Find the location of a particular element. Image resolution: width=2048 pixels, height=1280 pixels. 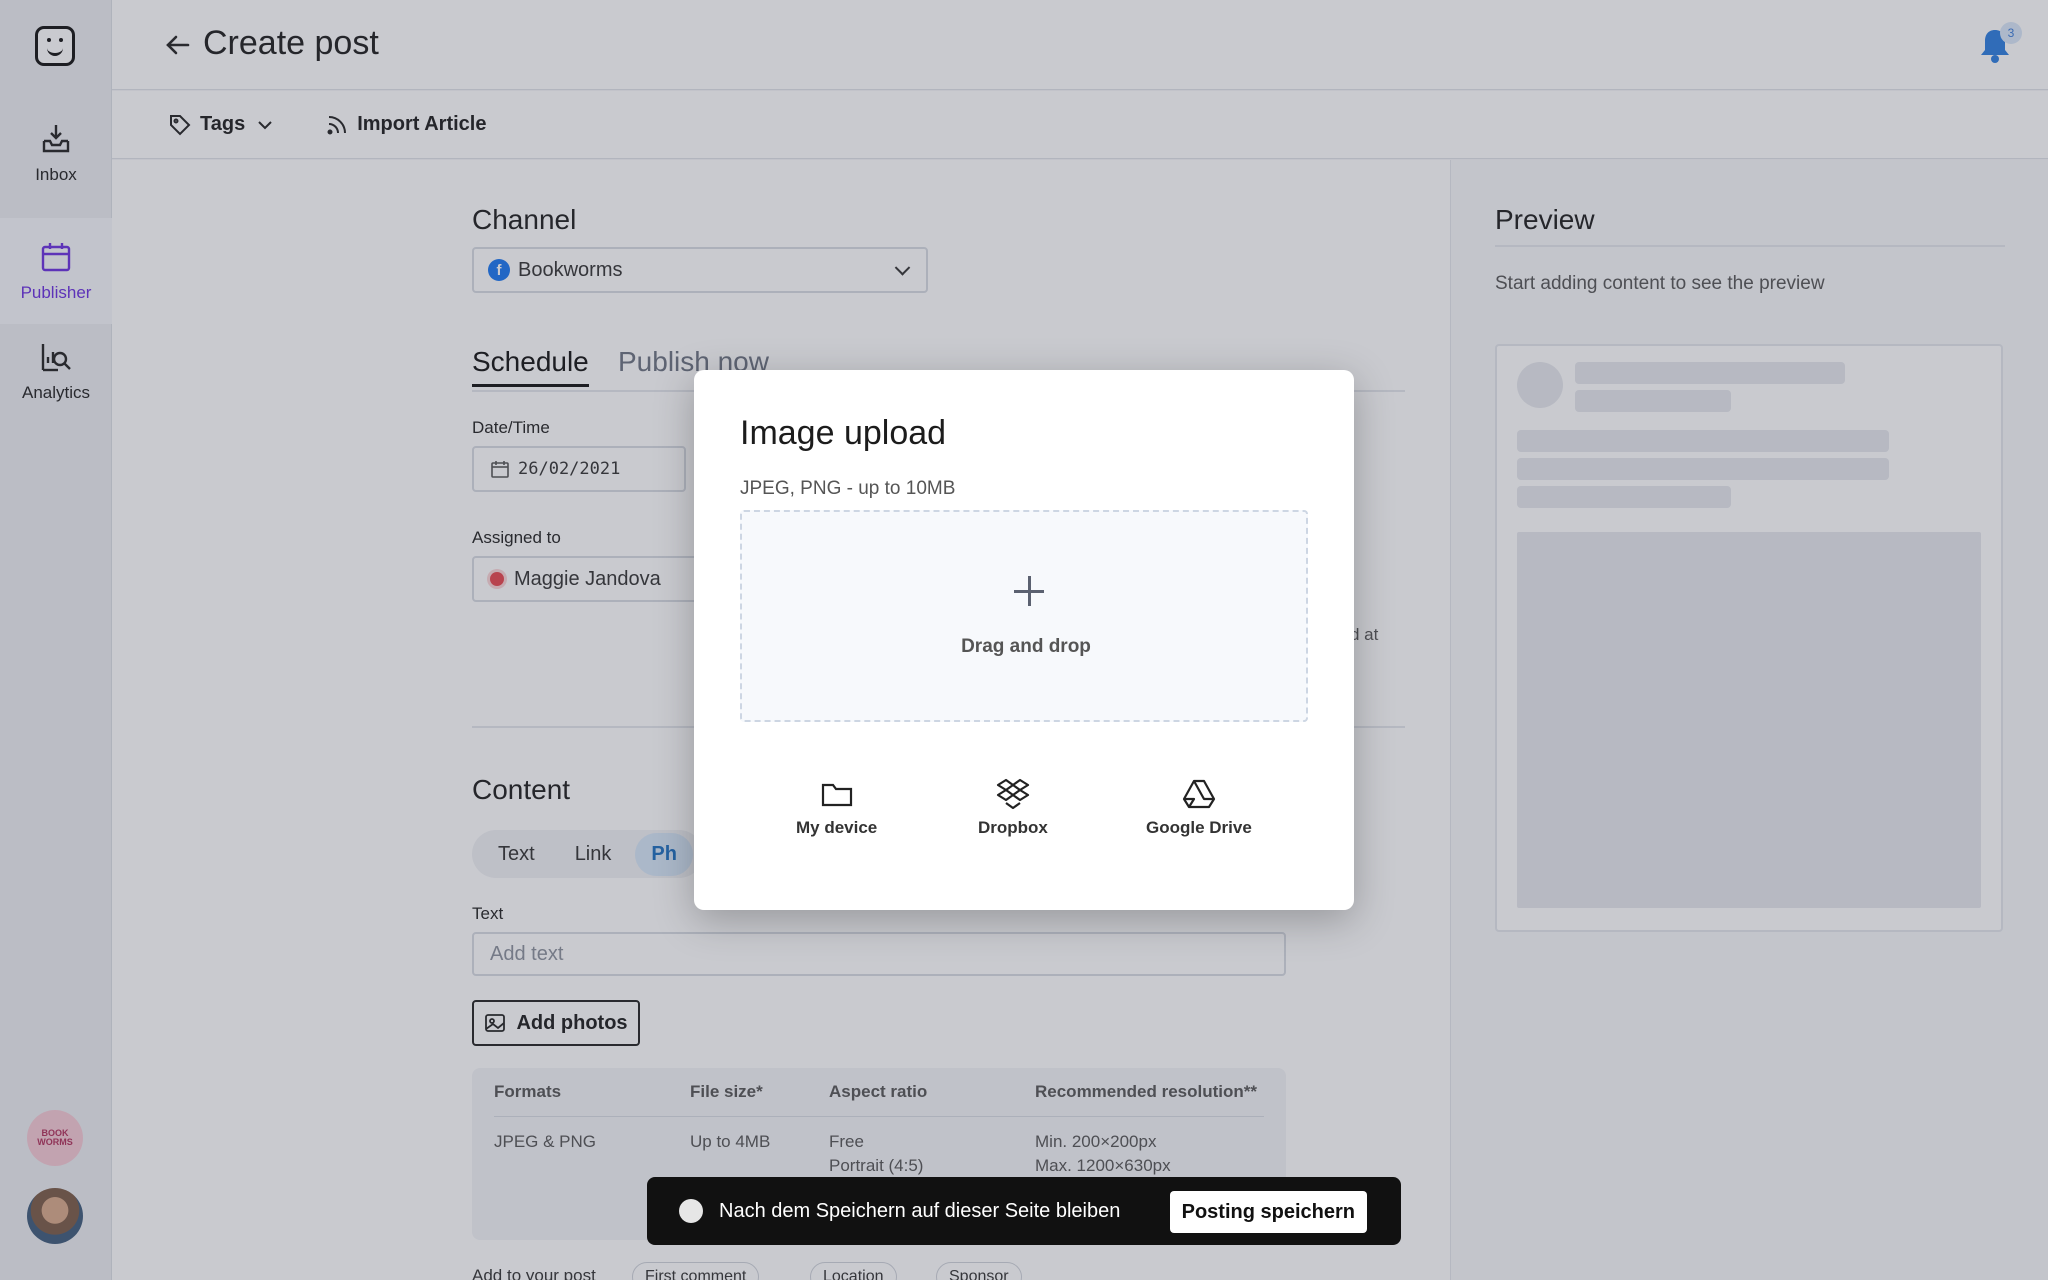

folder-icon is located at coordinates (836, 795).